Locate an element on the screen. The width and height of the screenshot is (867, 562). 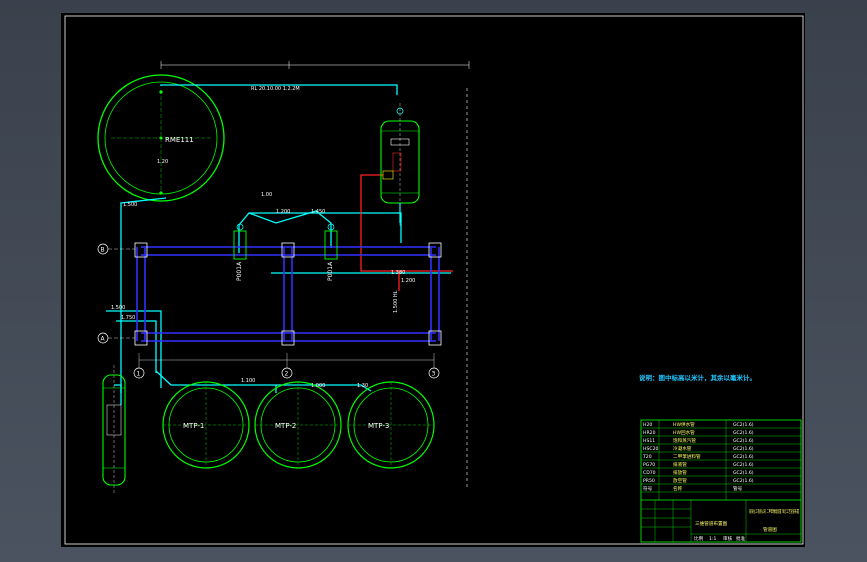
title-block-footer: 比例 1:1 审核 批准 is located at coordinates (720, 538).